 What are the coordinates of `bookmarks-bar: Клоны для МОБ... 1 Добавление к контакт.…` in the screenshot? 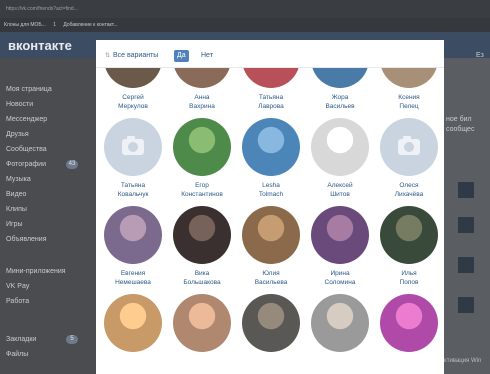 It's located at (245, 25).